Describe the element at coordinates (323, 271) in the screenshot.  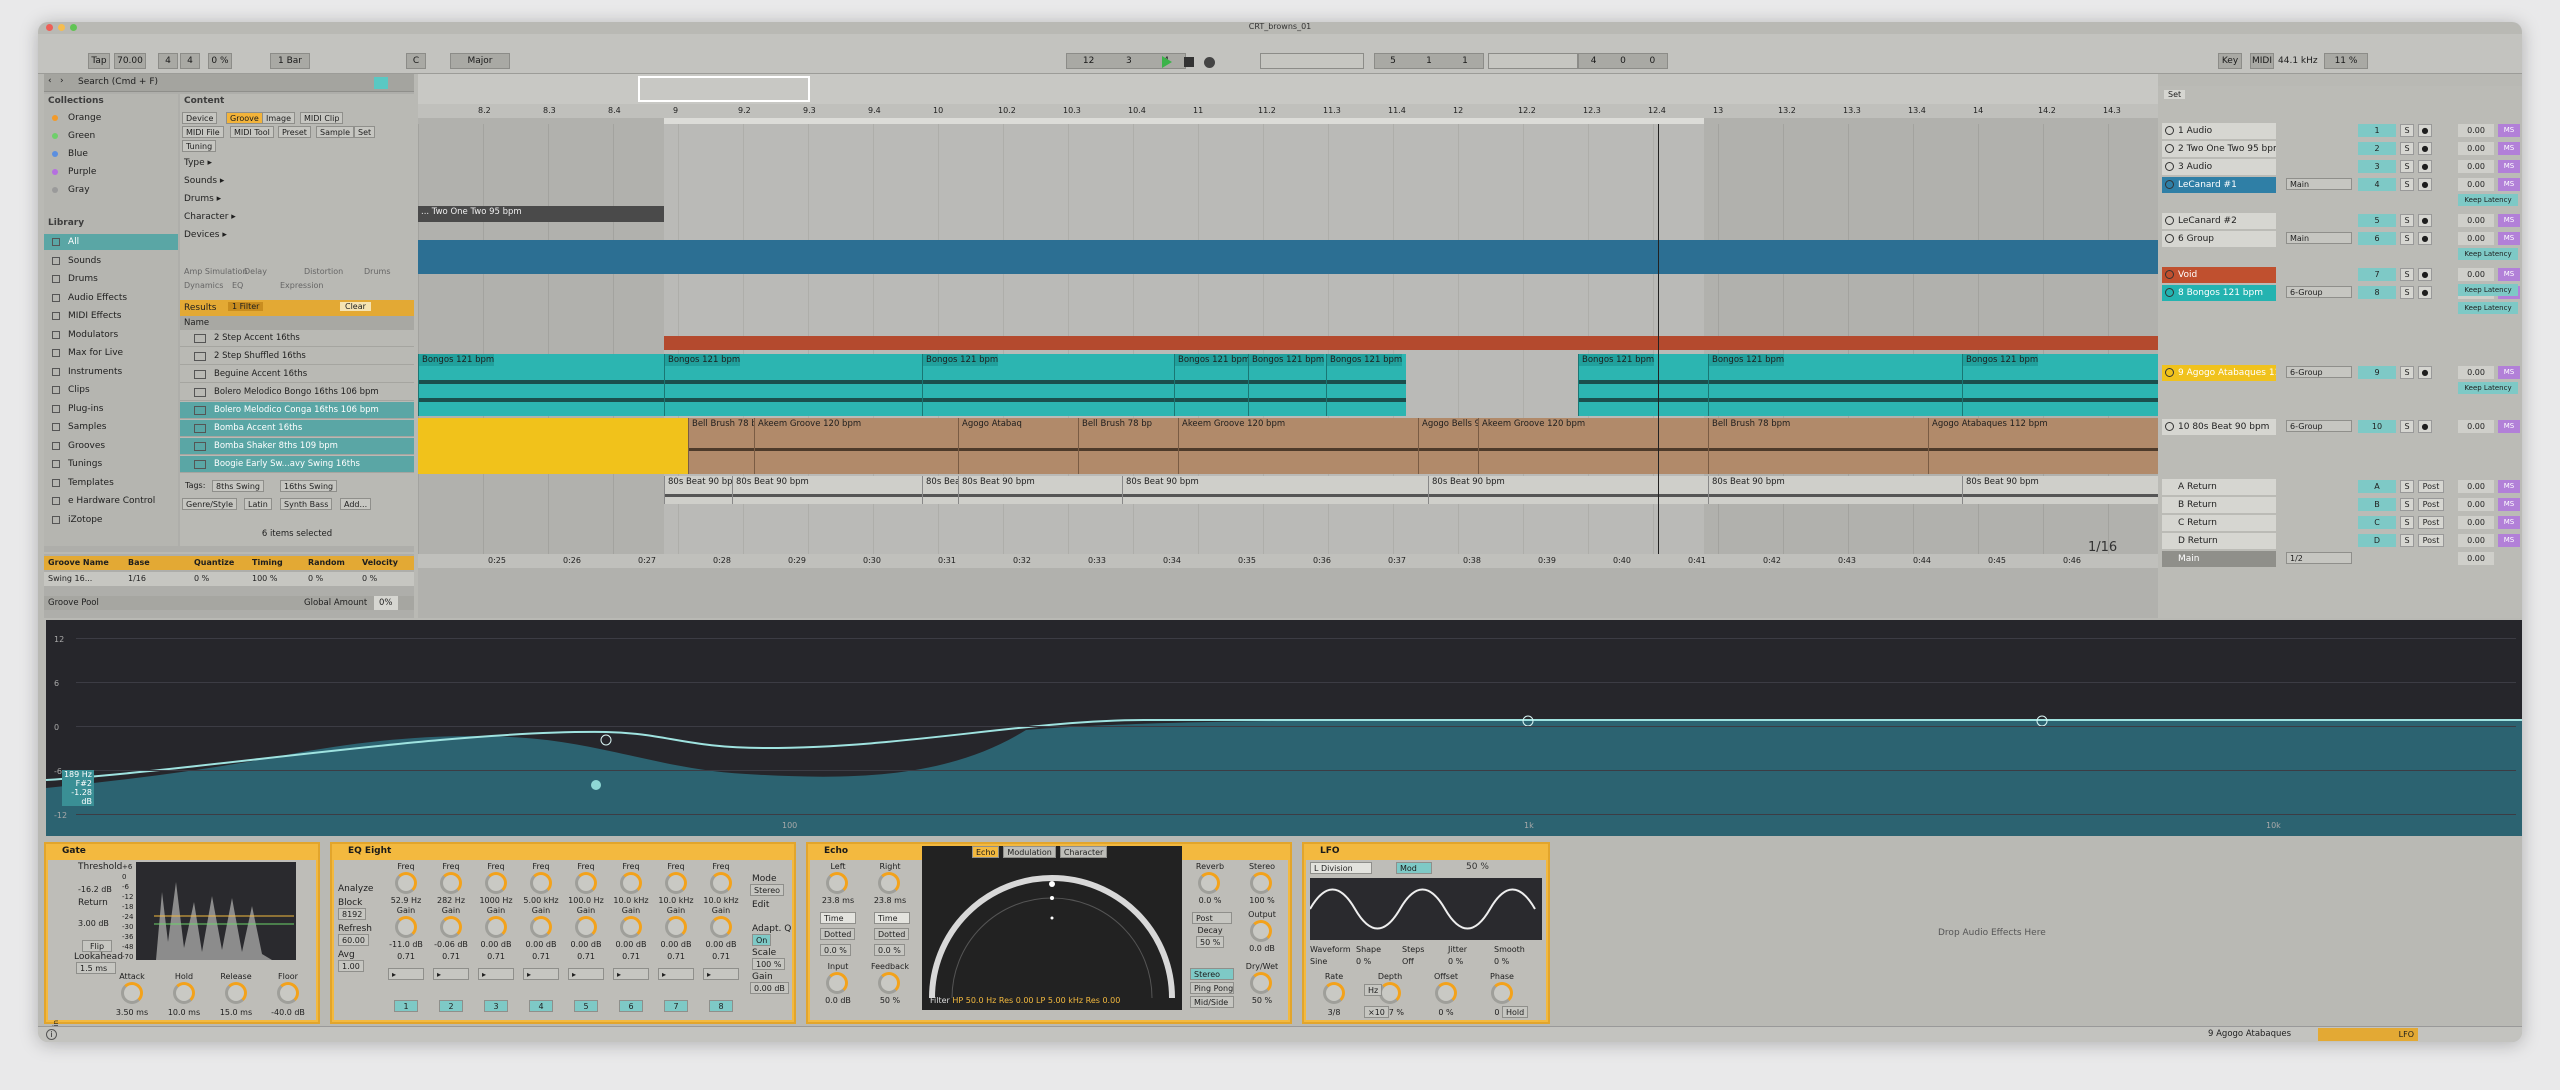
I see `device-chip: Distortion` at that location.